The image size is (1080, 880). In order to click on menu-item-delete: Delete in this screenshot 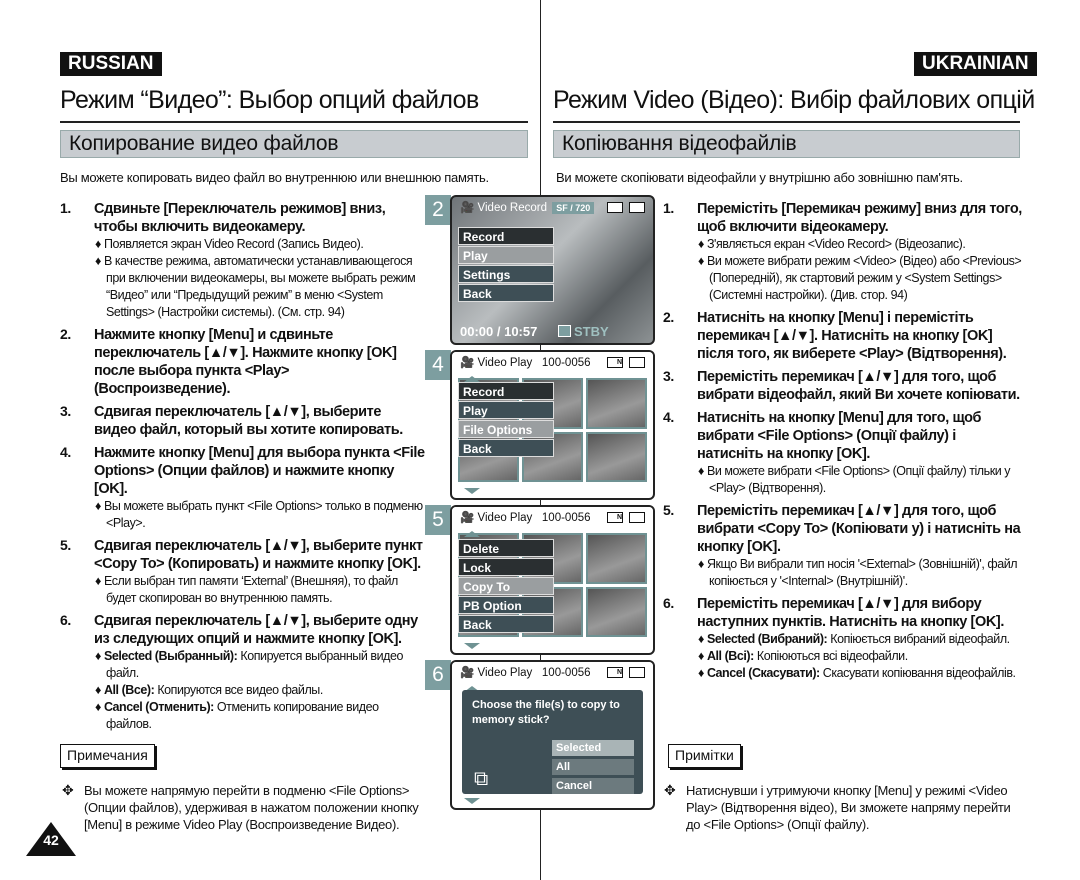, I will do `click(506, 548)`.